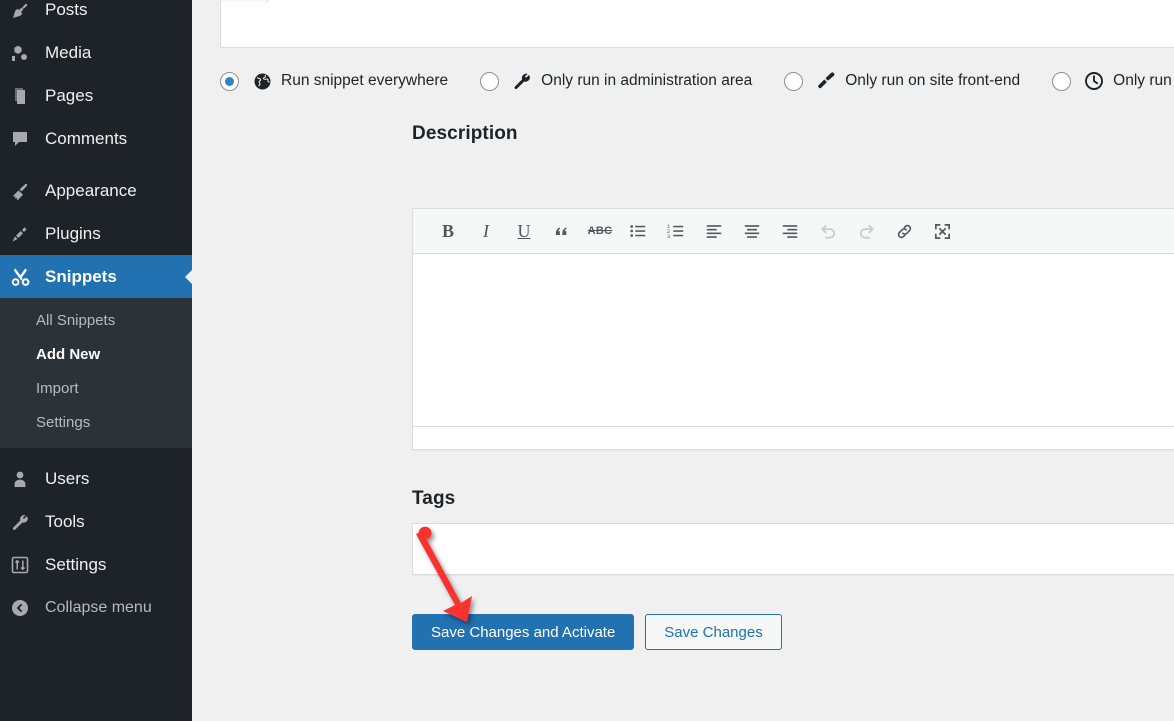 This screenshot has width=1174, height=721. Describe the element at coordinates (25, 565) in the screenshot. I see `sliders-icon` at that location.